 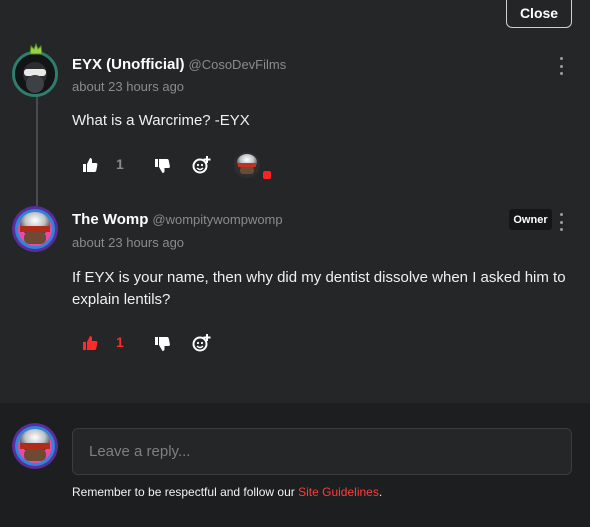 What do you see at coordinates (539, 14) in the screenshot?
I see `close-button: Close` at bounding box center [539, 14].